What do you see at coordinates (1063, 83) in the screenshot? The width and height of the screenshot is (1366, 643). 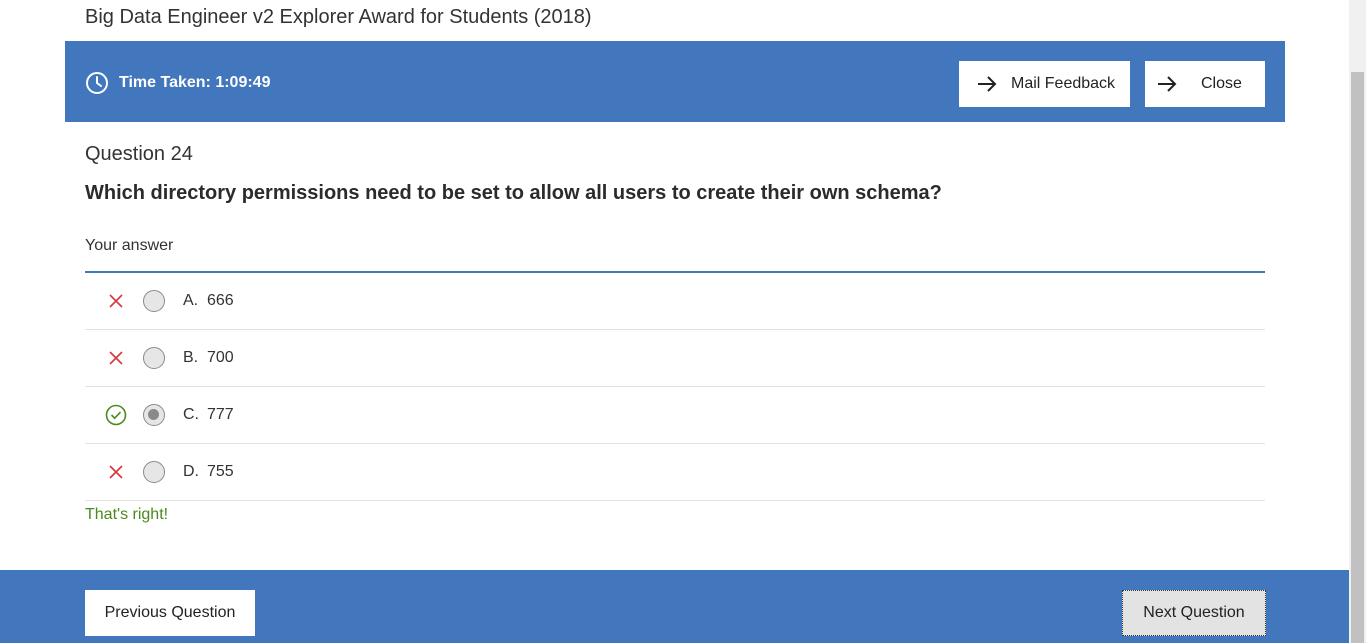 I see `mail-feedback-label: Mail Feedback` at bounding box center [1063, 83].